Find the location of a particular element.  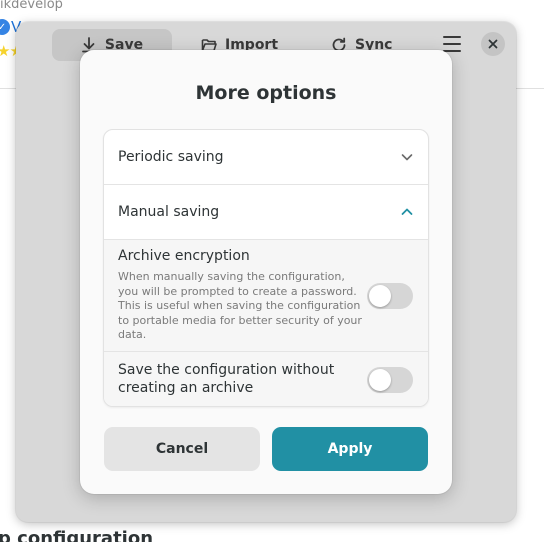

periodic-saving-row: Periodic saving is located at coordinates (266, 157).